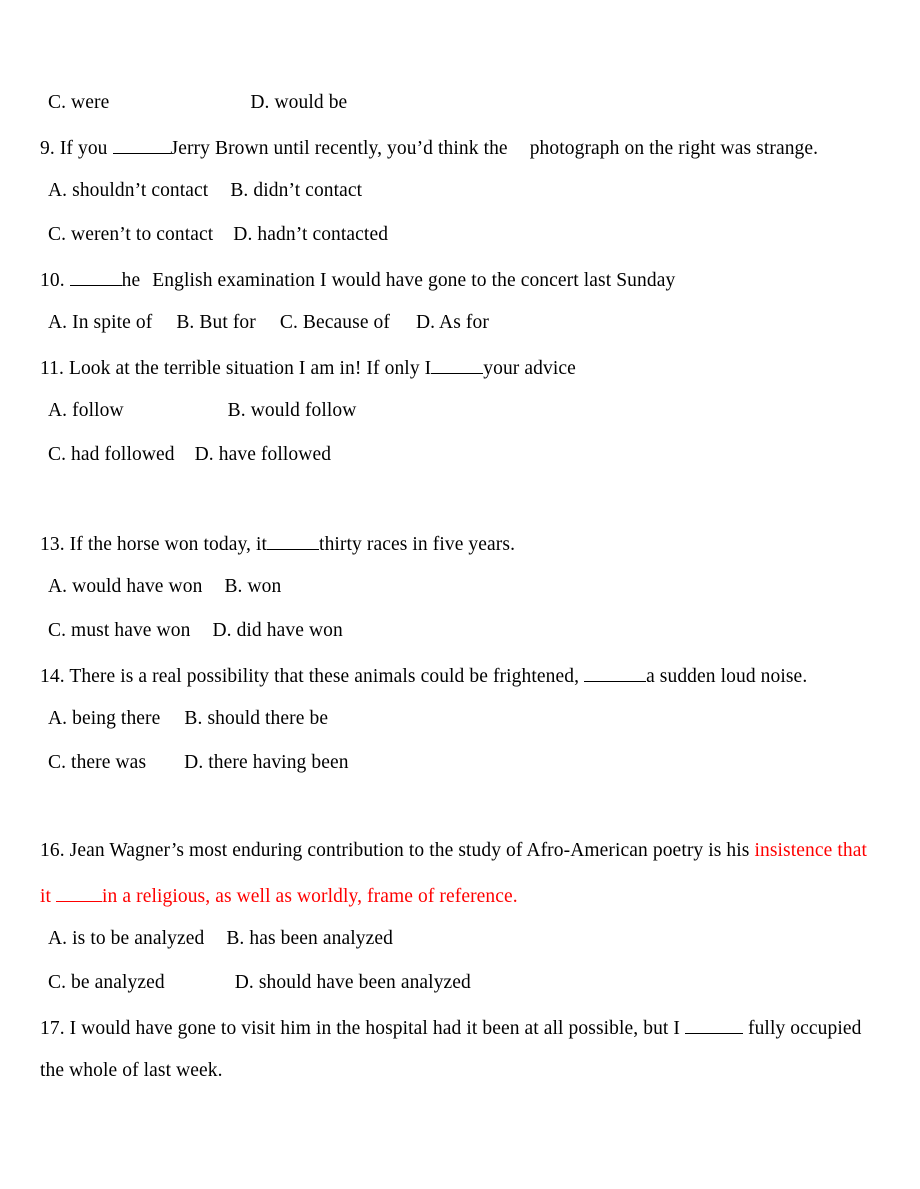  What do you see at coordinates (218, 235) in the screenshot?
I see `question-9-options-cd-line: C. weren’t to contact D. hadn’t contacted` at bounding box center [218, 235].